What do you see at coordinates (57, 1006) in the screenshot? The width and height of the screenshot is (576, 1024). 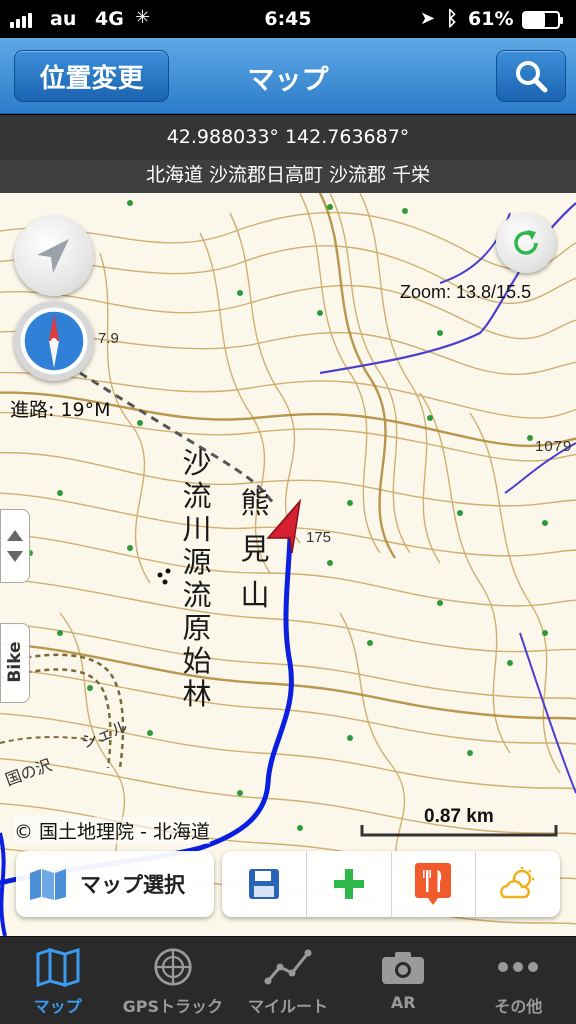 I see `tab-label: マップ` at bounding box center [57, 1006].